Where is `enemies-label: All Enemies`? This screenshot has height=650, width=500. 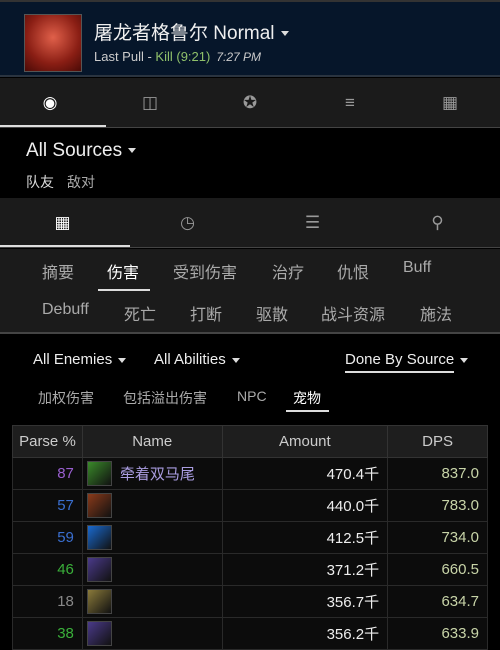
enemies-label: All Enemies is located at coordinates (73, 359).